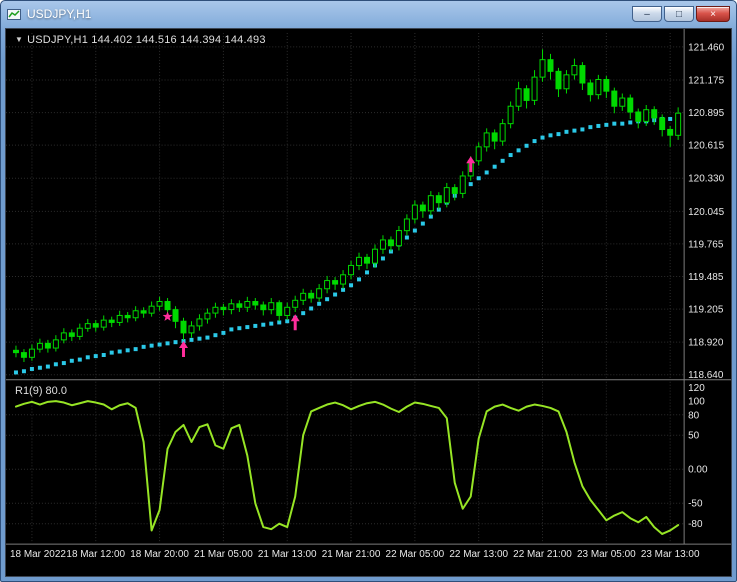 The image size is (737, 582). I want to click on price-tick-label: 119.205, so click(706, 310).